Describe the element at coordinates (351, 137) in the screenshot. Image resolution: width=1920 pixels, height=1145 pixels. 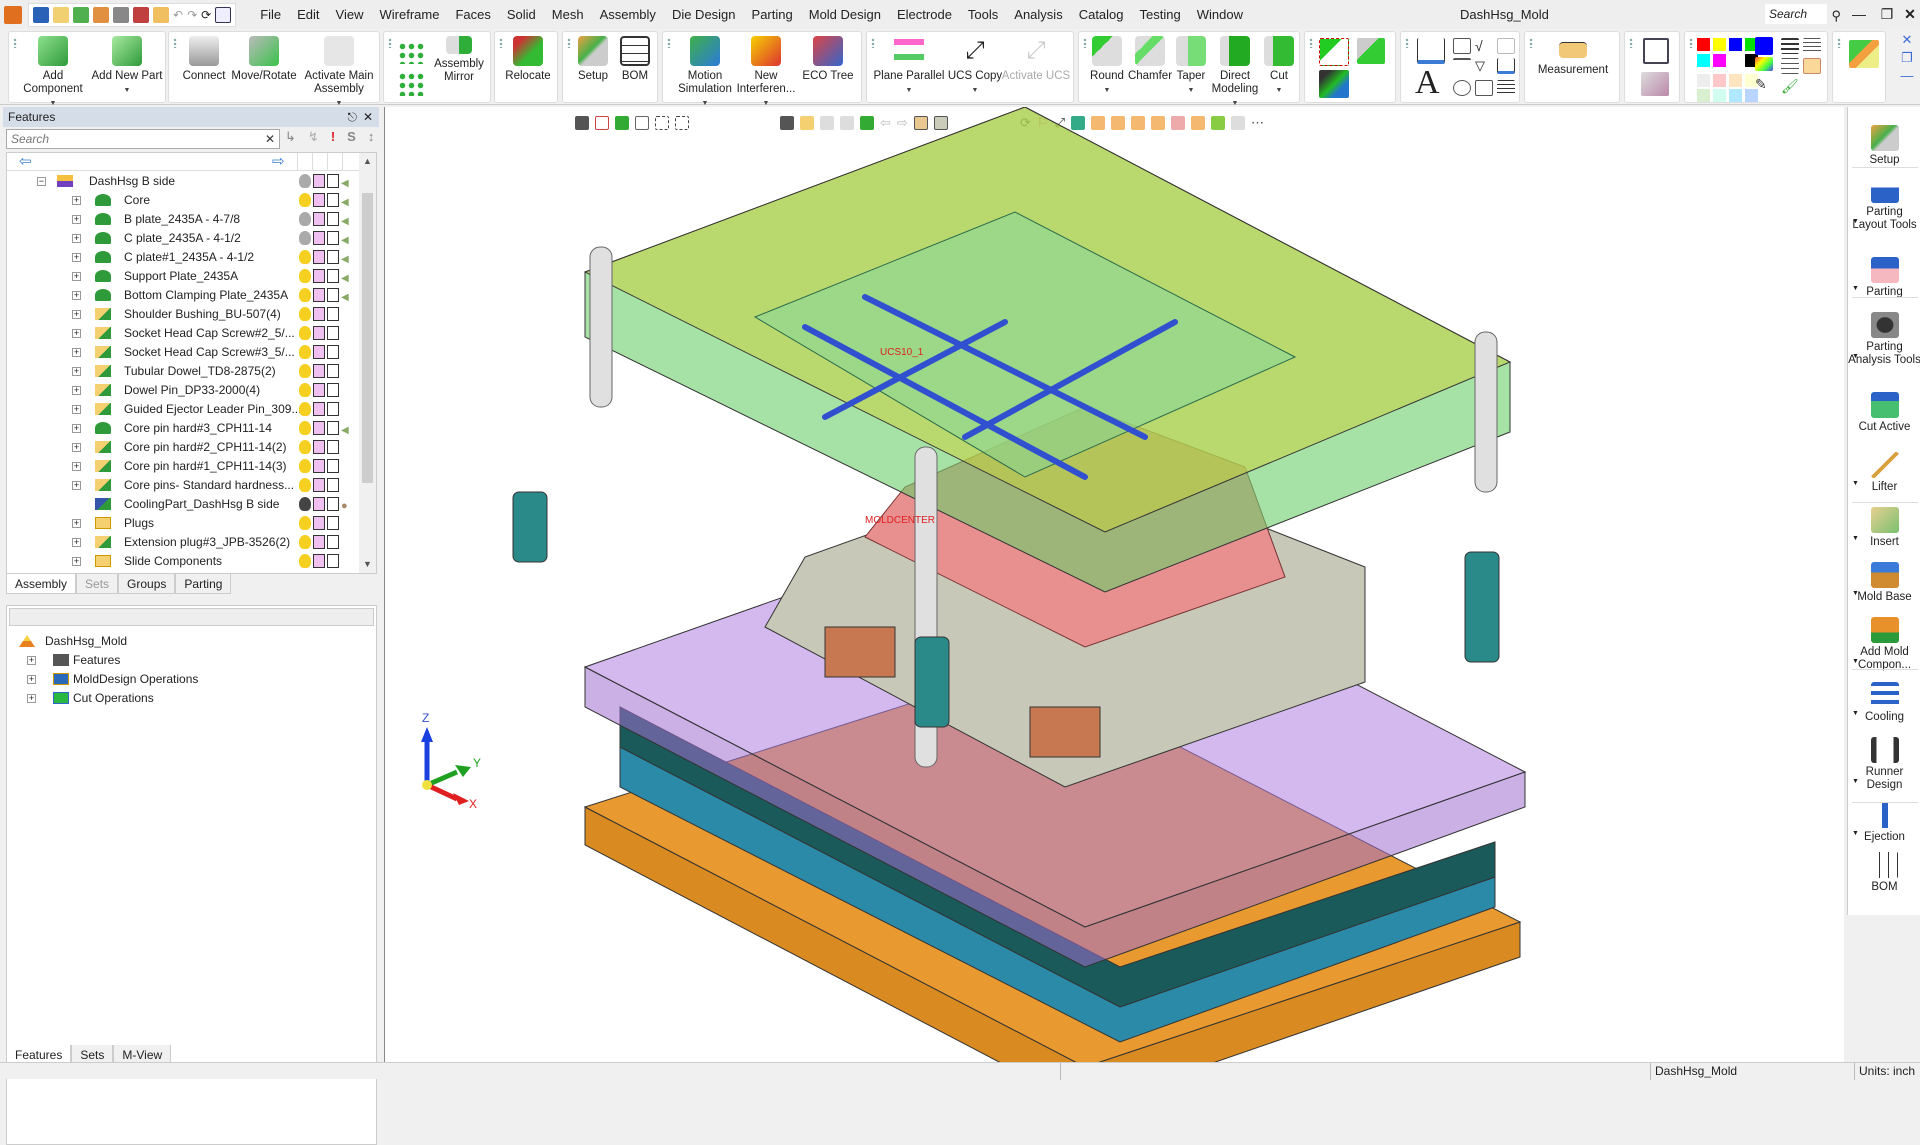
I see `filter-s-icon: S` at that location.